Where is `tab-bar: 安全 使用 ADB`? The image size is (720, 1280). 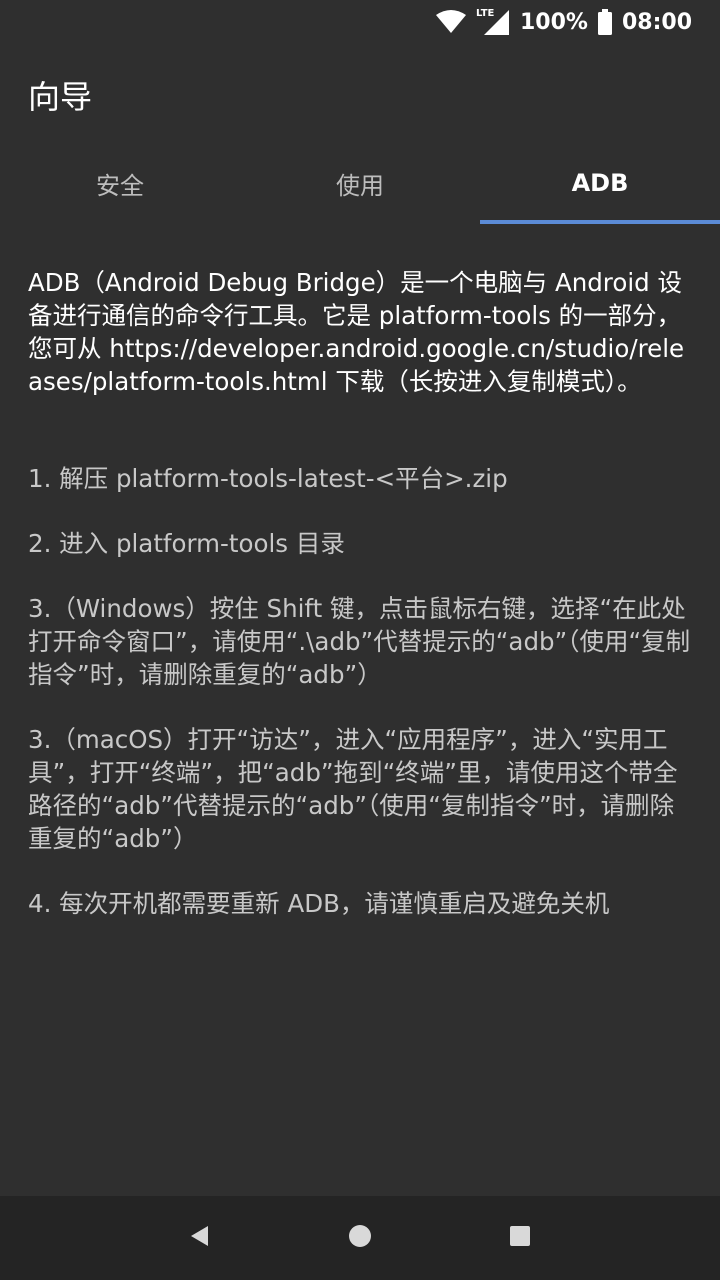 tab-bar: 安全 使用 ADB is located at coordinates (360, 183).